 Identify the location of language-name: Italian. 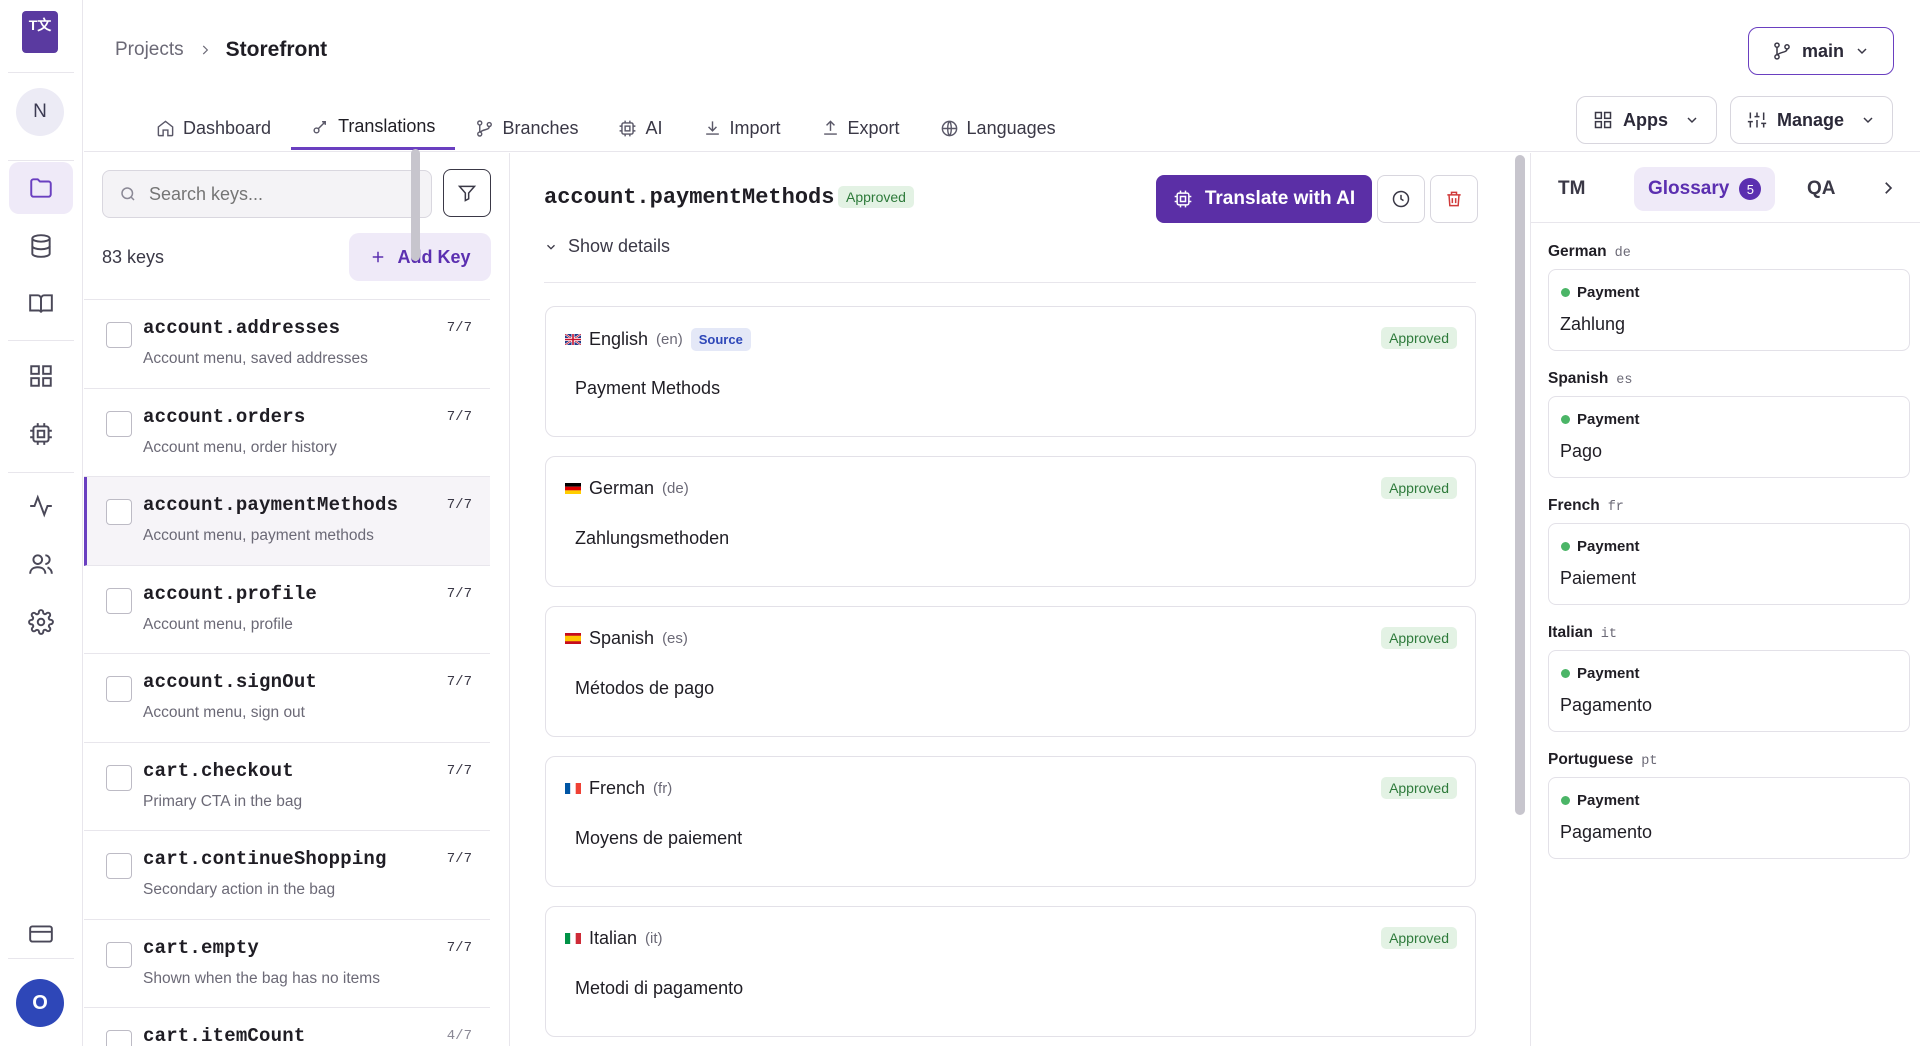
(613, 938).